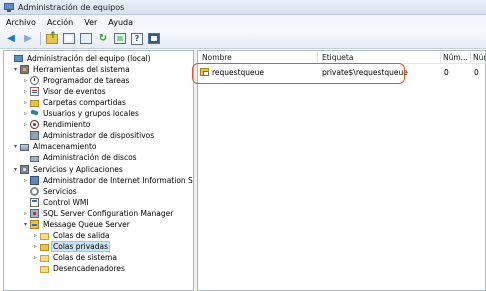 The height and width of the screenshot is (291, 486). I want to click on tree-item-sql-server-config: ▹ SQL Server Configuration Manager, so click(98, 213).